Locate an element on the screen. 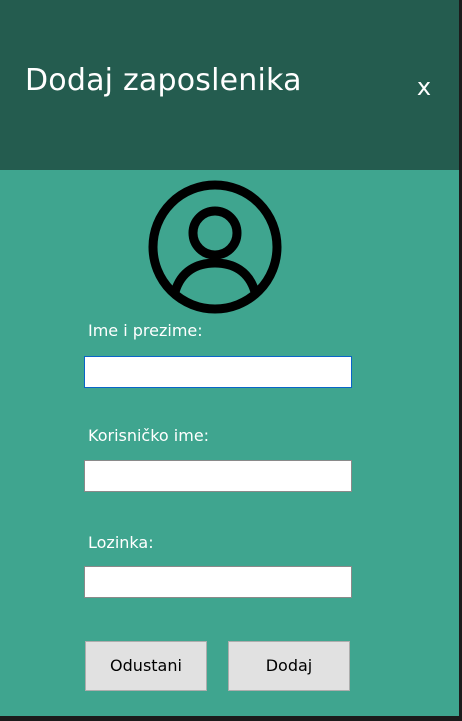  password-field is located at coordinates (218, 582).